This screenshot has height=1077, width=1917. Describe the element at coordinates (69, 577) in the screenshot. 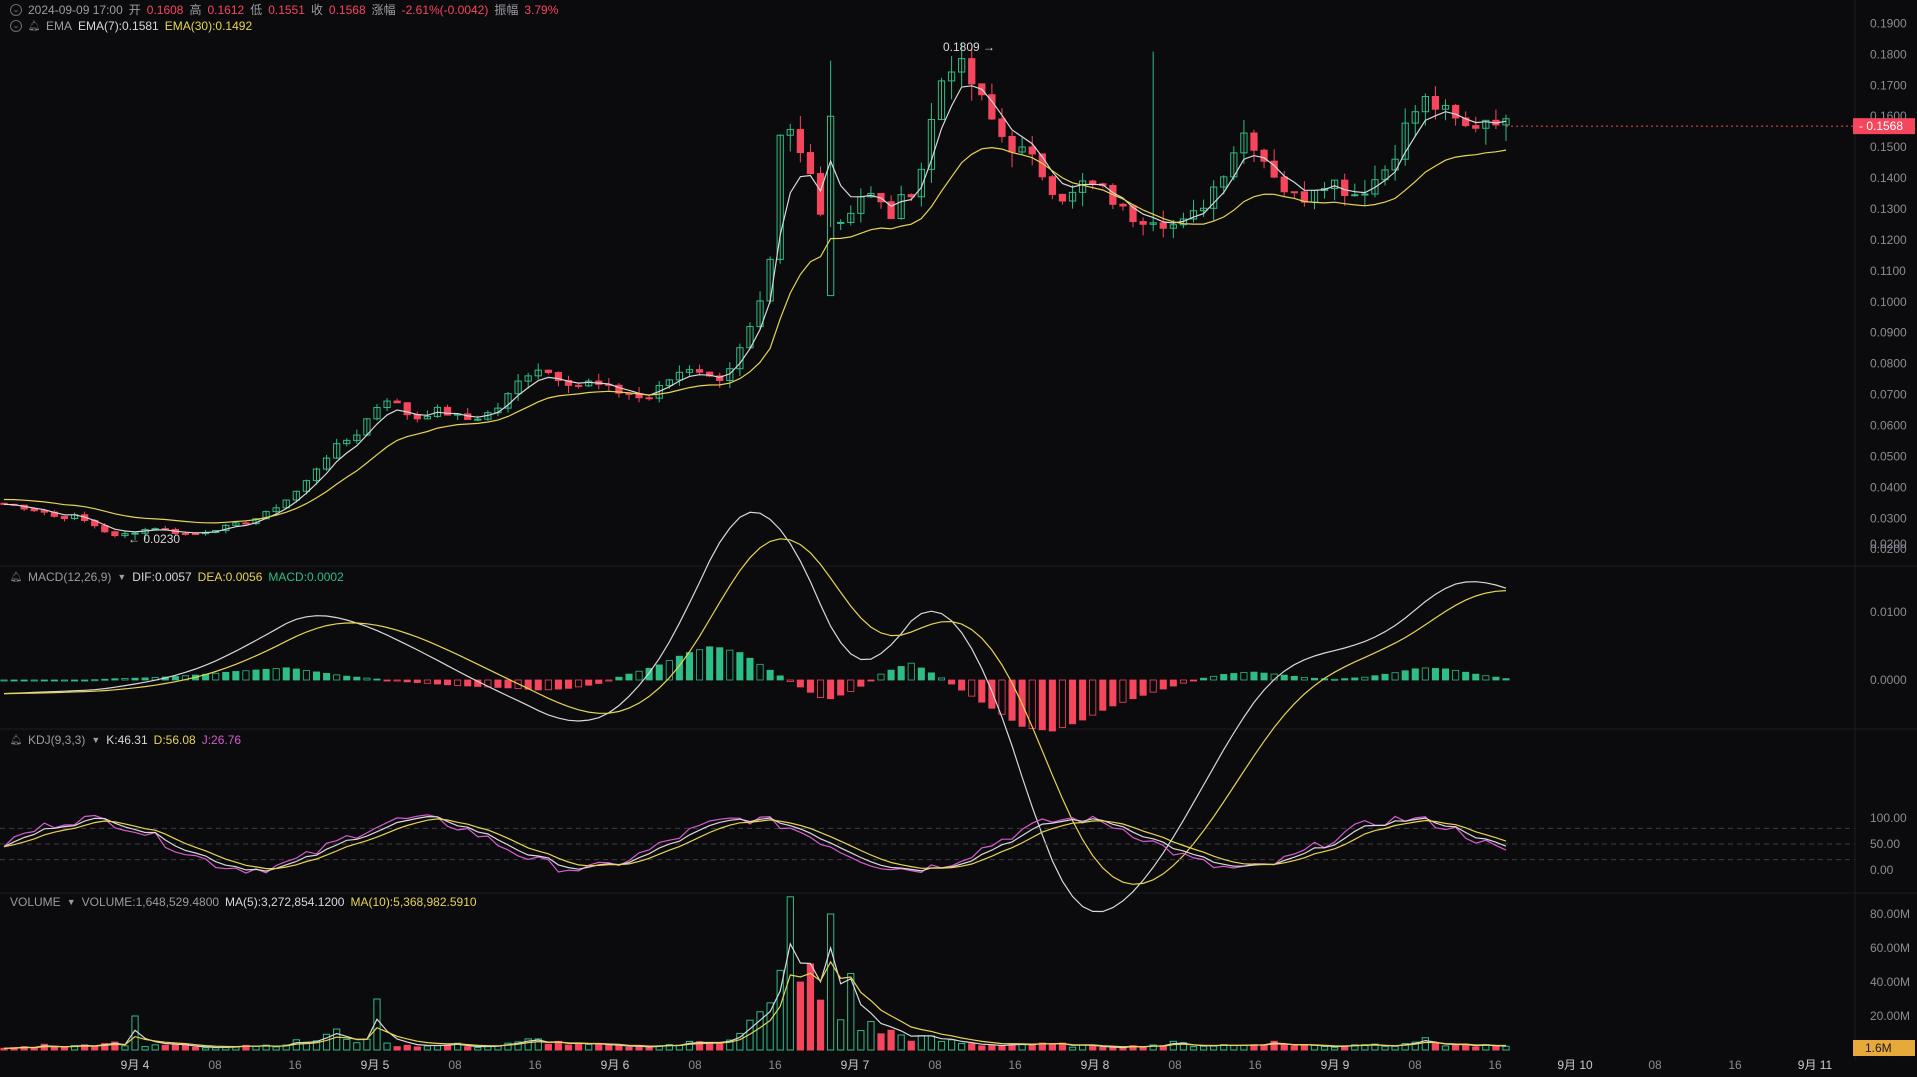

I see `macd-name: MACD(12,26,9)` at that location.